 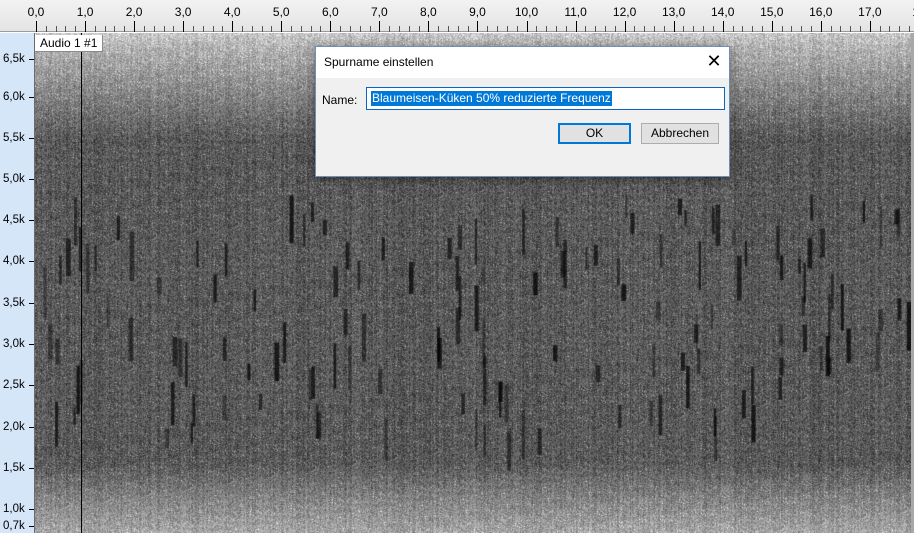 I want to click on frequency-label: 2,0k, so click(x=14, y=427).